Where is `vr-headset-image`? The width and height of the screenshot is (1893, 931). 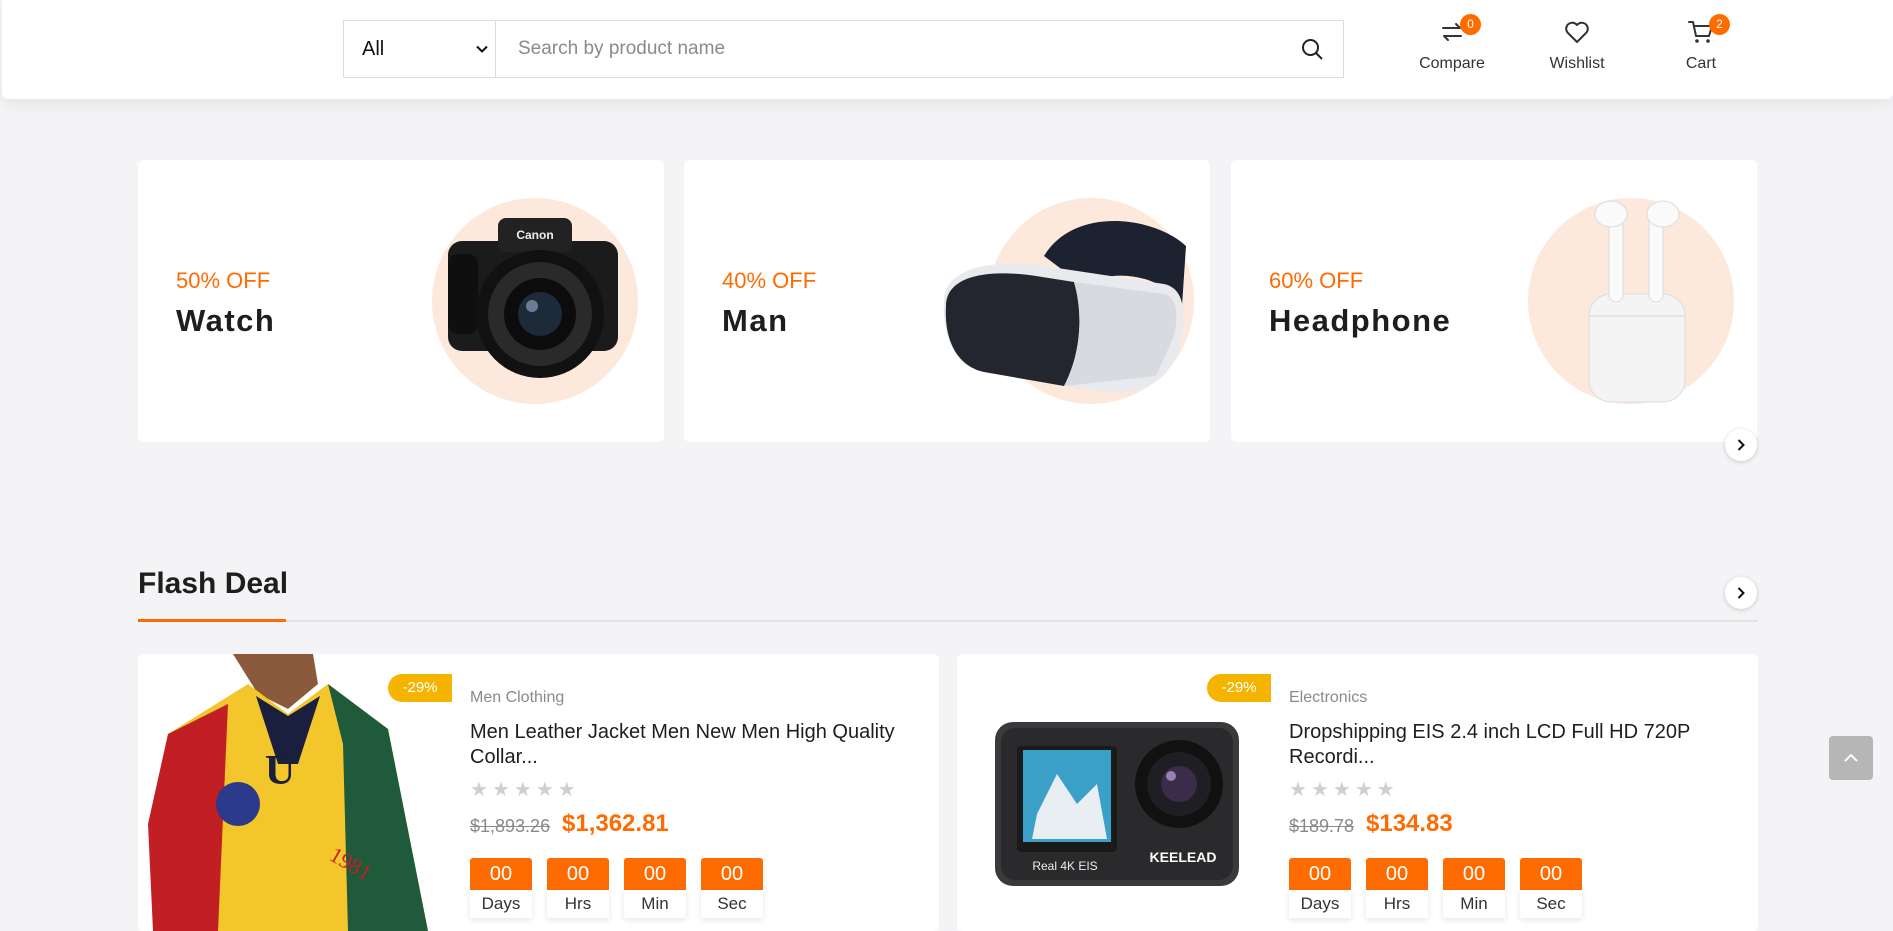 vr-headset-image is located at coordinates (1064, 307).